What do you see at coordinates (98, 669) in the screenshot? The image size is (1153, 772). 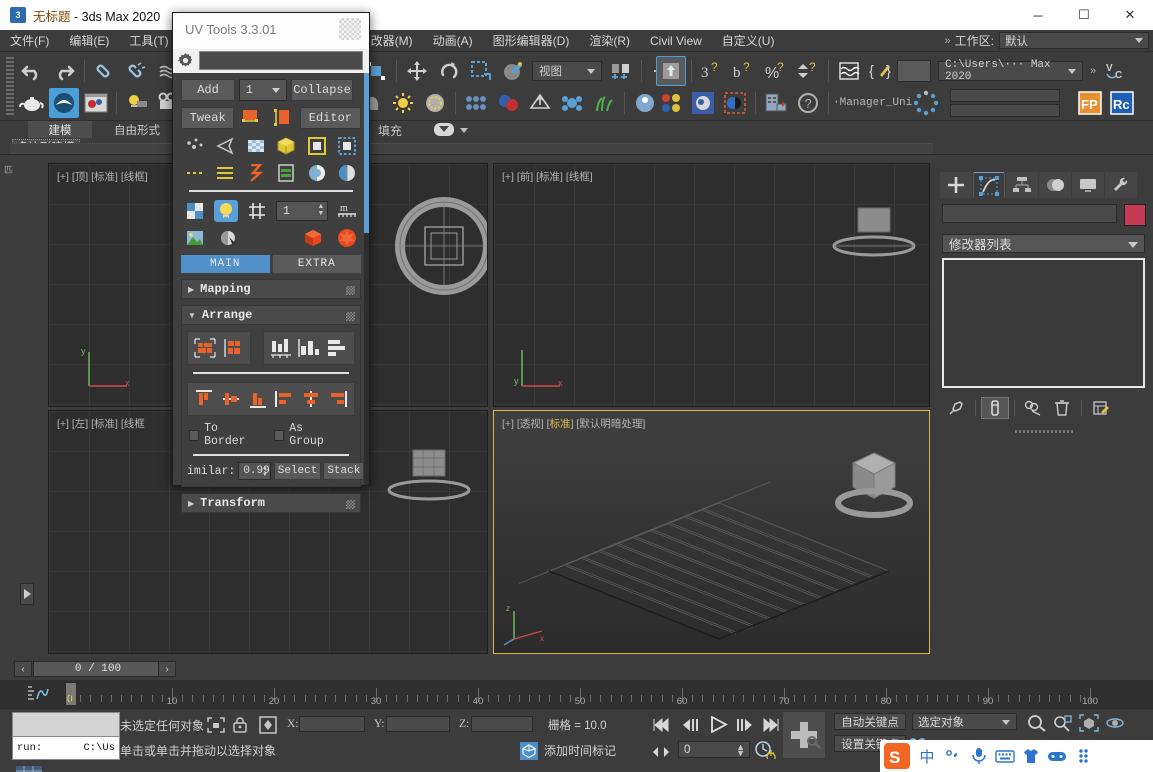 I see `current-frame-field: 0 / 100` at bounding box center [98, 669].